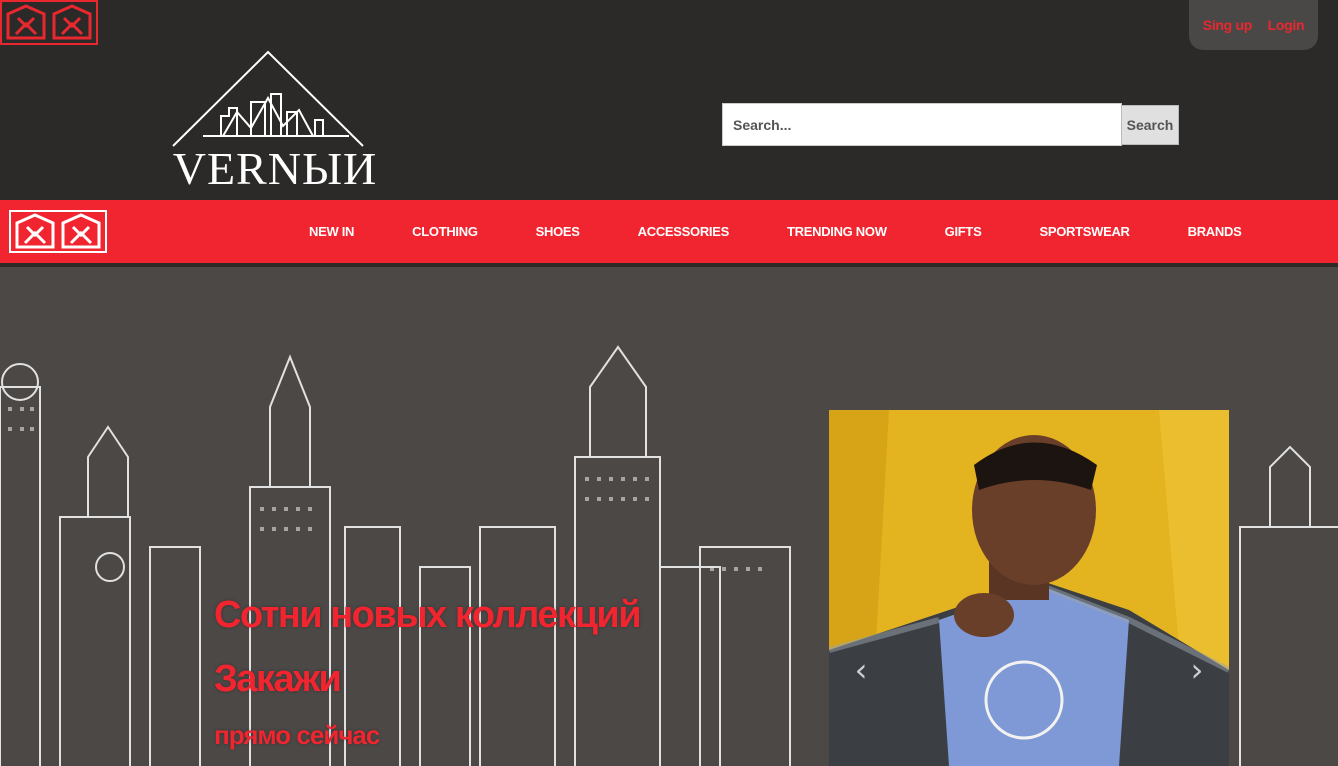 This screenshot has height=766, width=1338. Describe the element at coordinates (275, 121) in the screenshot. I see `brand-logo: VERNЫИ` at that location.